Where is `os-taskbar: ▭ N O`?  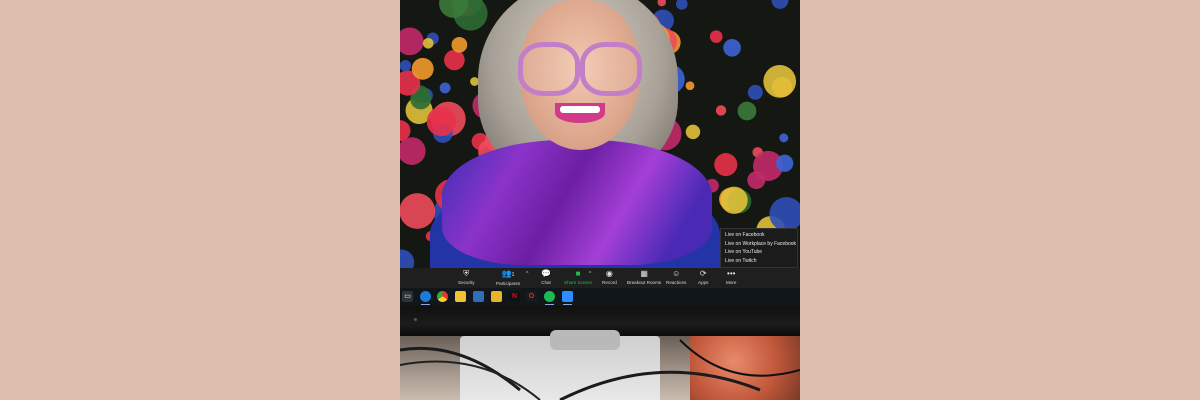 os-taskbar: ▭ N O is located at coordinates (600, 297).